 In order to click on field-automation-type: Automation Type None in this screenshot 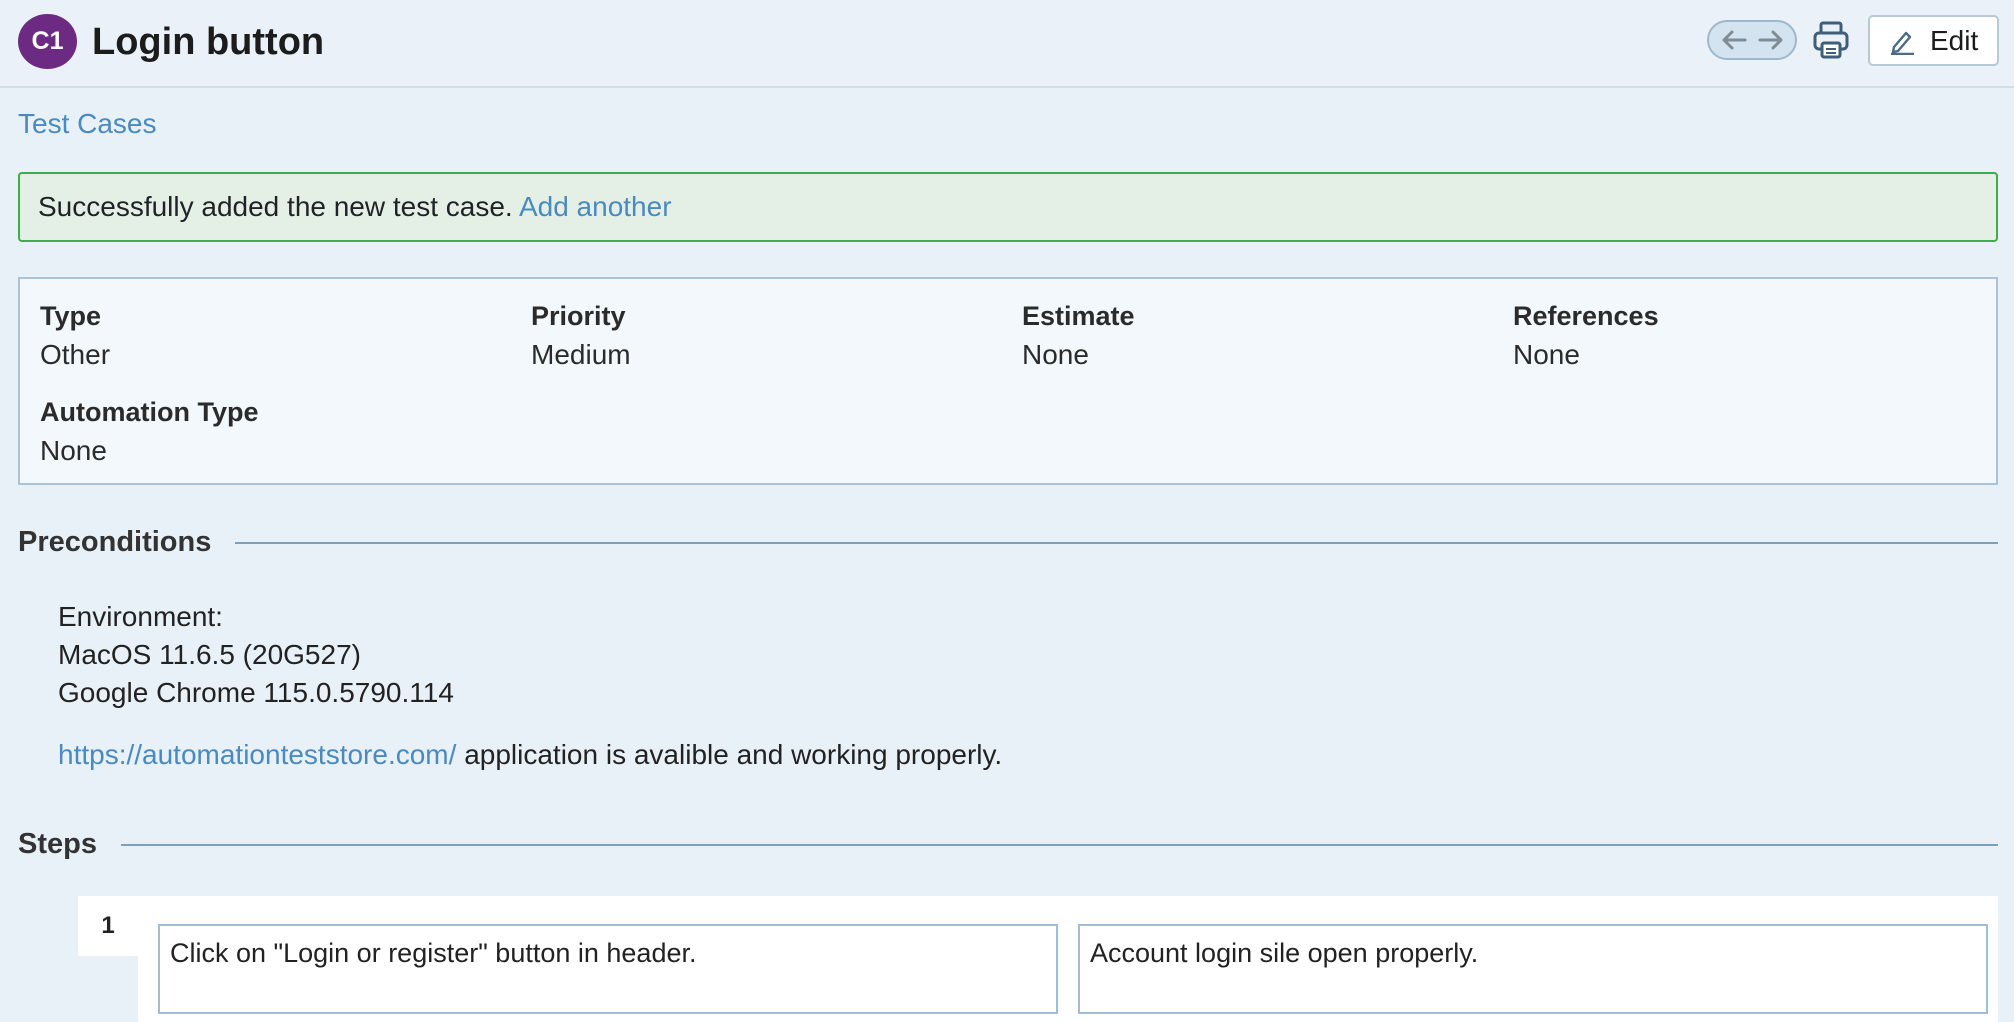, I will do `click(149, 432)`.